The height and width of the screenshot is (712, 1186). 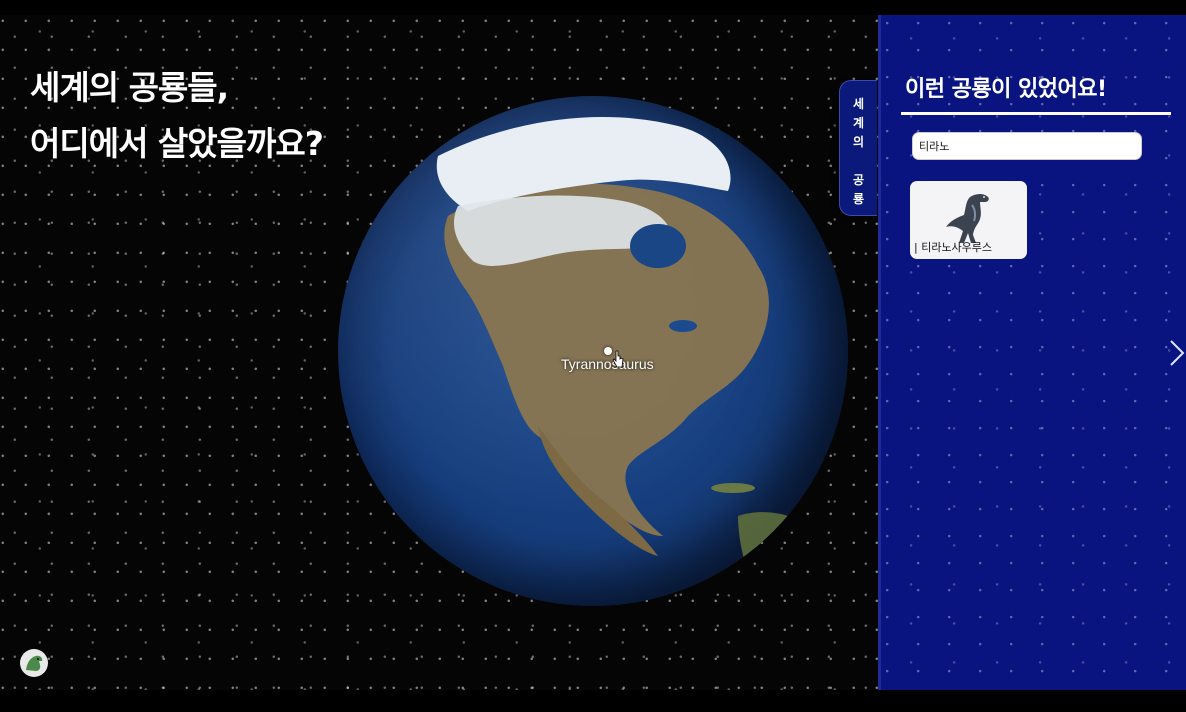 I want to click on tab-char-gap, so click(x=858, y=161).